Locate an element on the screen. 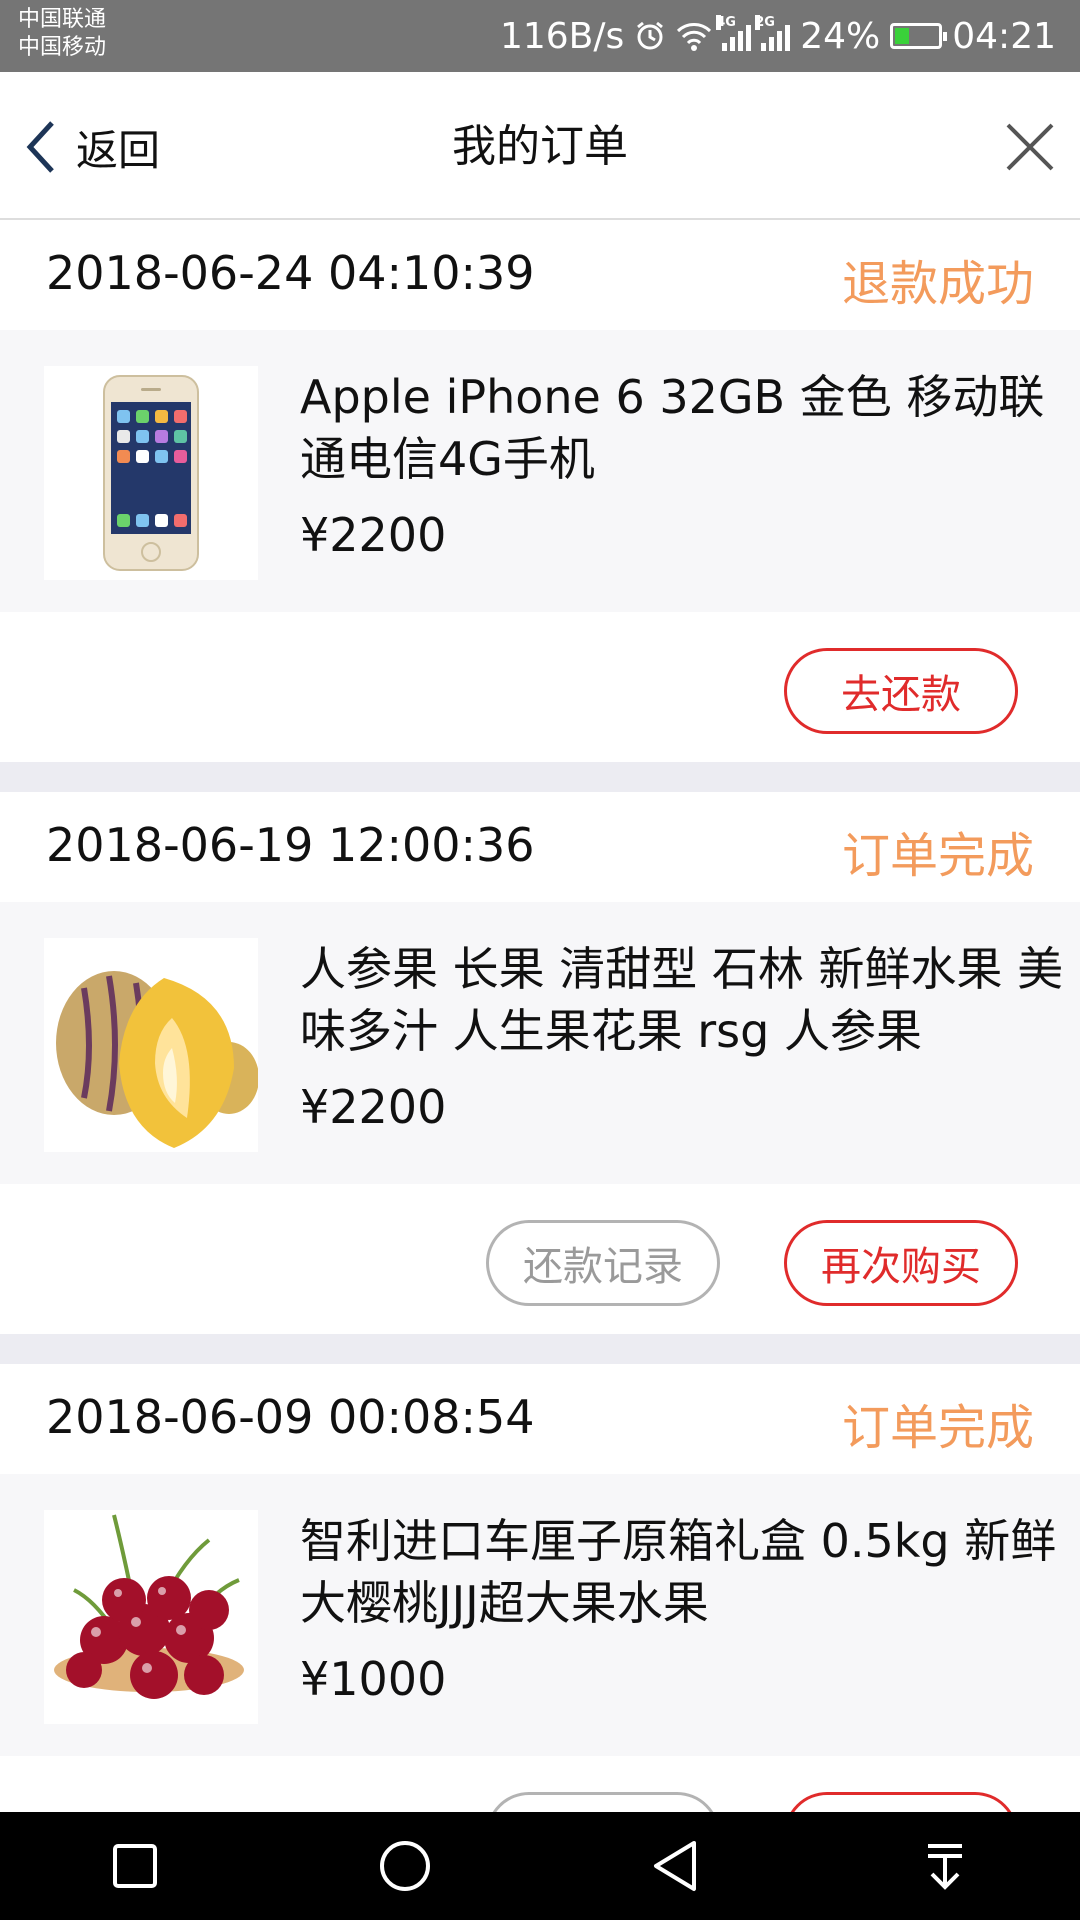 Image resolution: width=1080 pixels, height=1920 pixels. order-actions: 还款记录 再次购买 is located at coordinates (540, 1259).